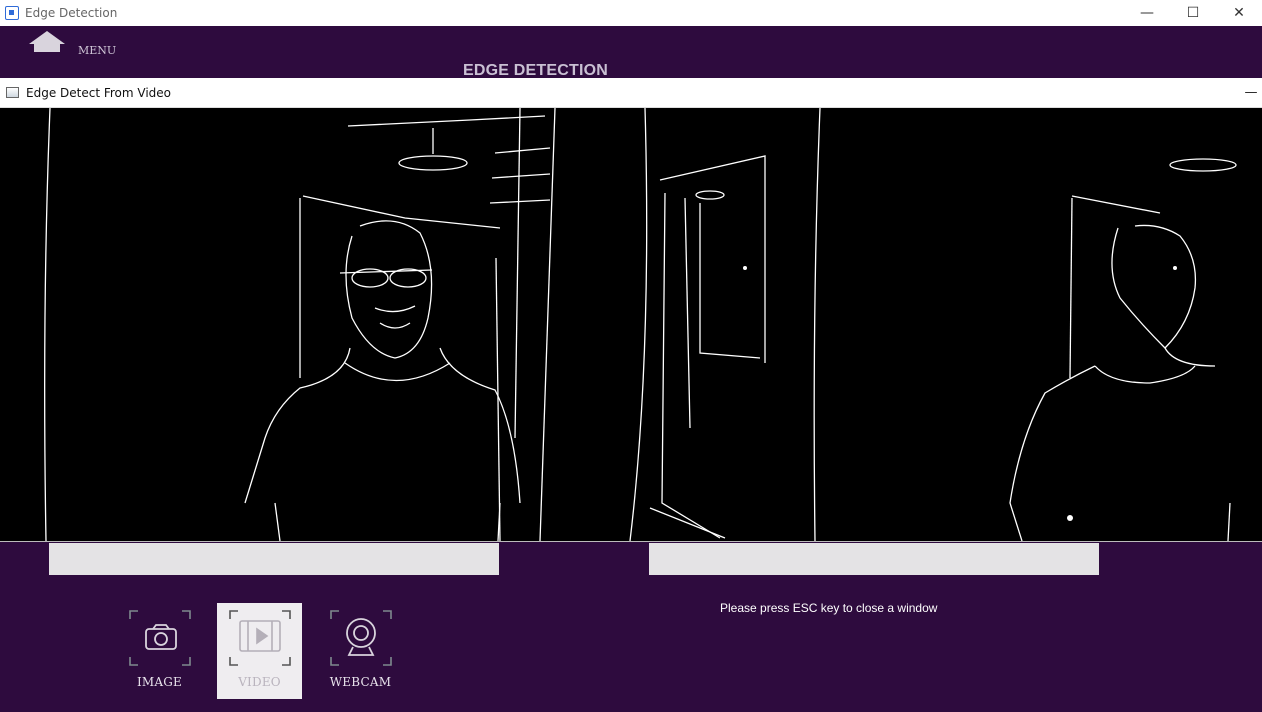  I want to click on maximize-button: ☐, so click(1193, 13).